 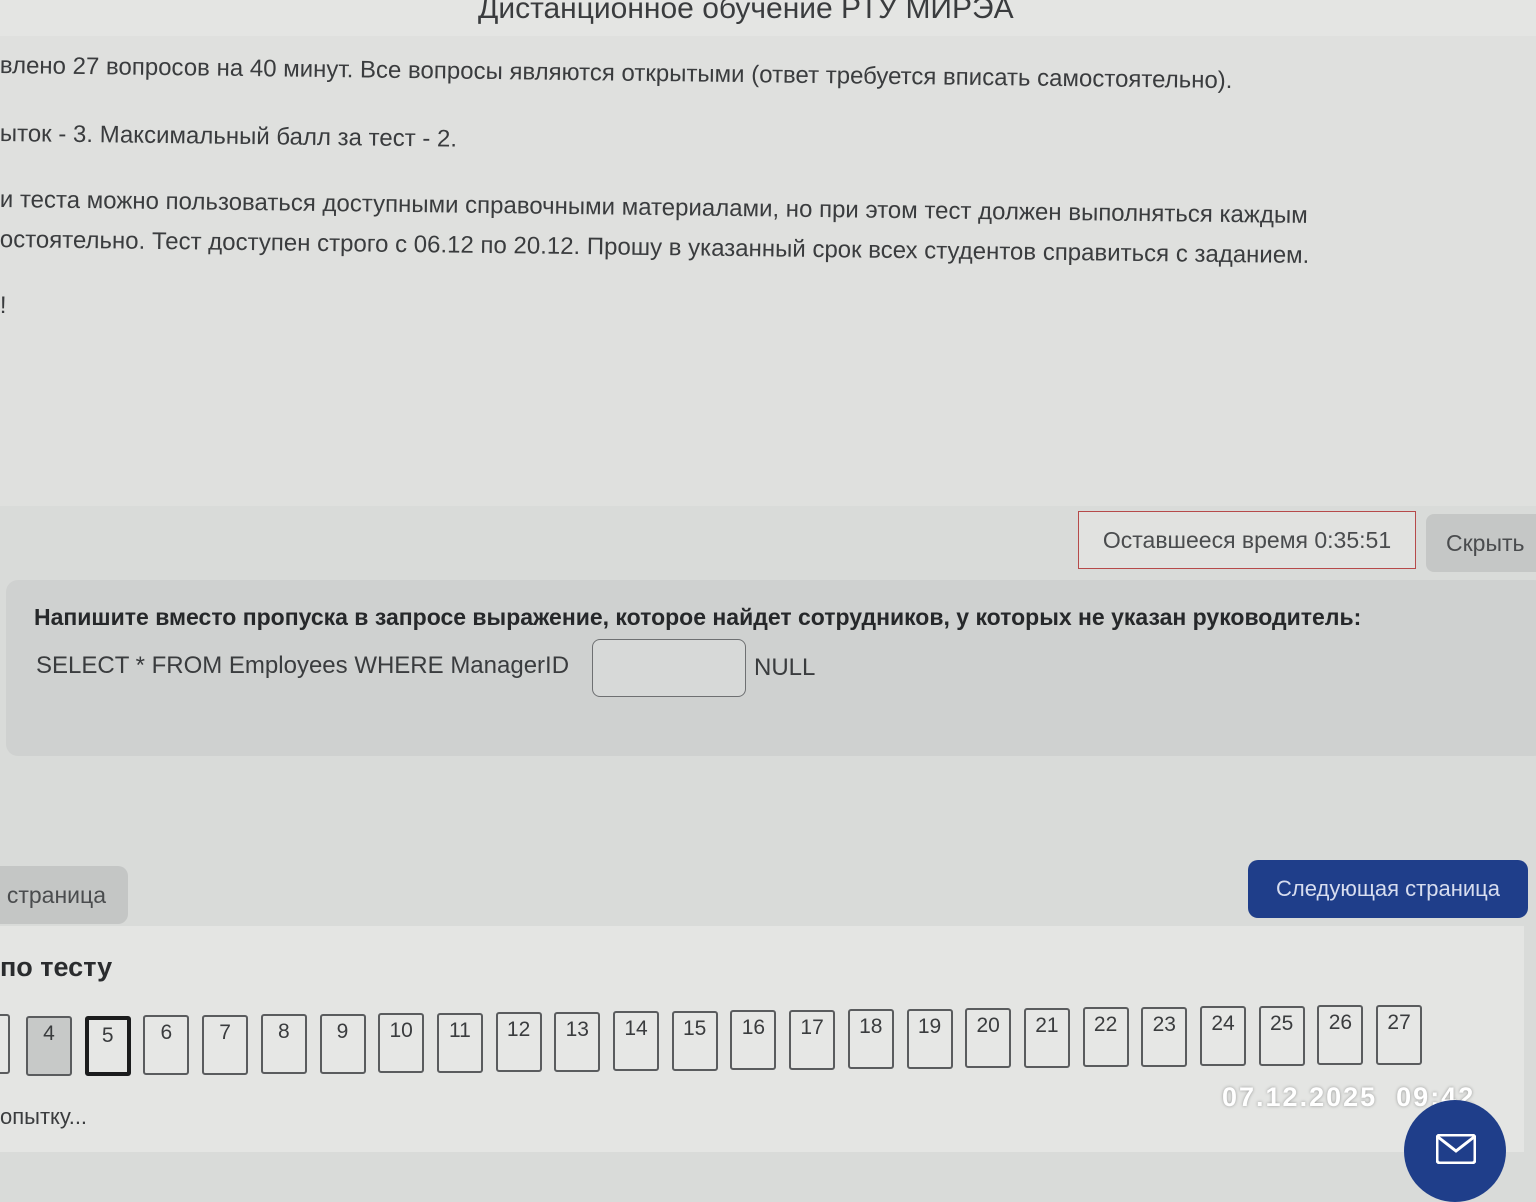 What do you see at coordinates (694, 1040) in the screenshot?
I see `question-nav-item: 15` at bounding box center [694, 1040].